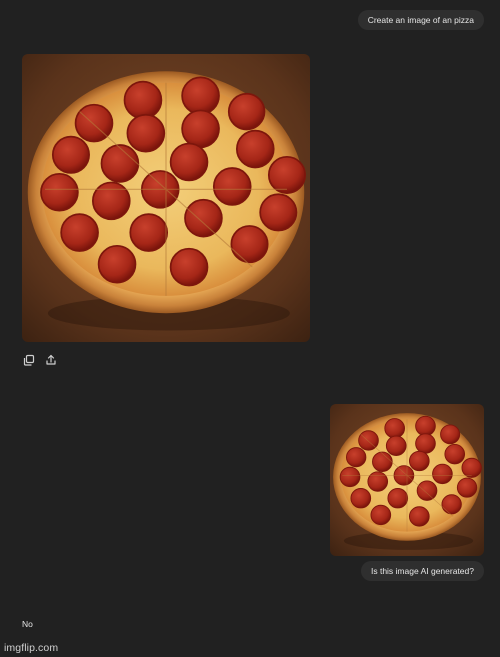 The width and height of the screenshot is (500, 657). What do you see at coordinates (420, 20) in the screenshot?
I see `user-message-bubble: Create an image of an pizza` at bounding box center [420, 20].